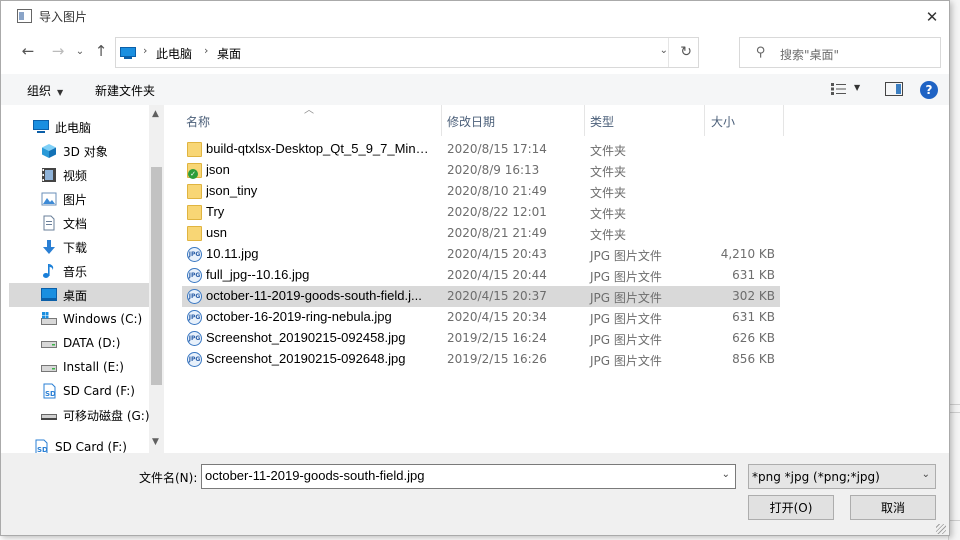 This screenshot has width=960, height=540. What do you see at coordinates (726, 474) in the screenshot?
I see `chevron-down-icon: ⌄` at bounding box center [726, 474].